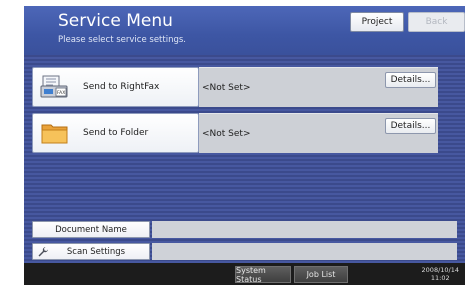 The height and width of the screenshot is (285, 465). I want to click on send-to-folder-button: Send to Folder, so click(115, 133).